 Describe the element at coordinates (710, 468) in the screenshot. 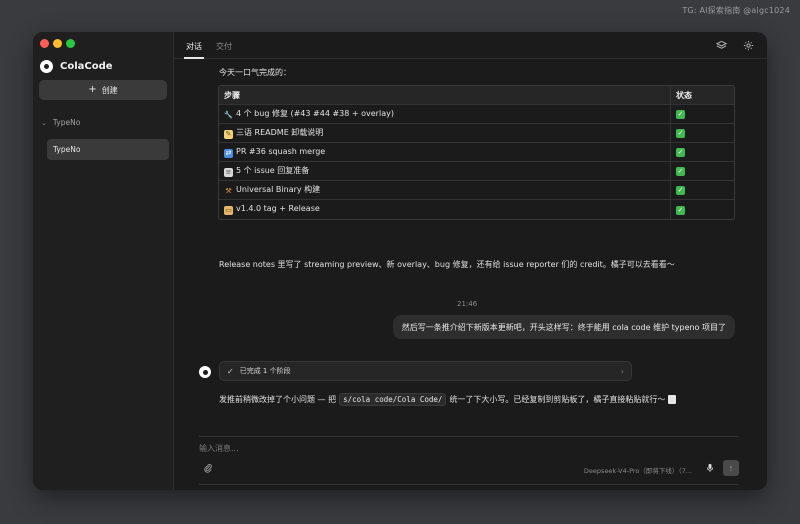

I see `microphone-icon` at that location.